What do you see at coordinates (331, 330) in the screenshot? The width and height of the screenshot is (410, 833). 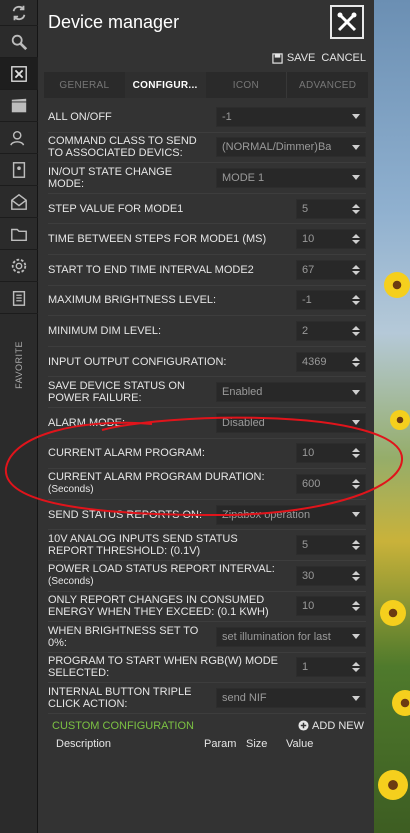 I see `param-number-stepper: 2` at bounding box center [331, 330].